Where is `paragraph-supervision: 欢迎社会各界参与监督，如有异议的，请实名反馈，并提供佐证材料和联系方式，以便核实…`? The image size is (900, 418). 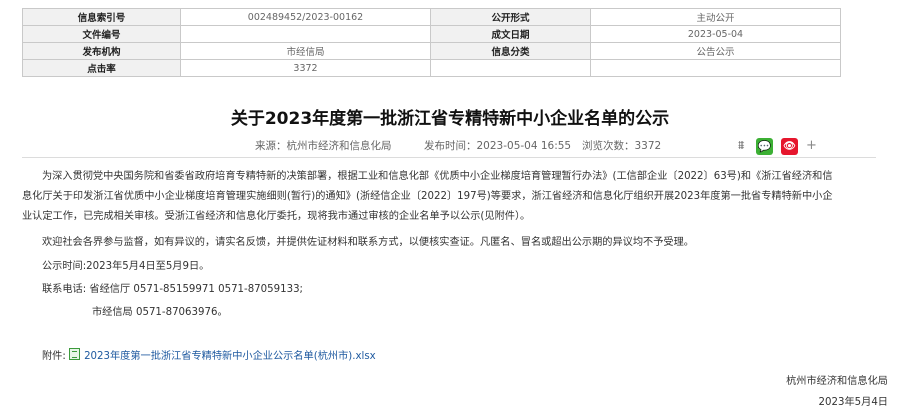 paragraph-supervision: 欢迎社会各界参与监督，如有异议的，请实名反馈，并提供佐证材料和联系方式，以便核实… is located at coordinates (368, 242).